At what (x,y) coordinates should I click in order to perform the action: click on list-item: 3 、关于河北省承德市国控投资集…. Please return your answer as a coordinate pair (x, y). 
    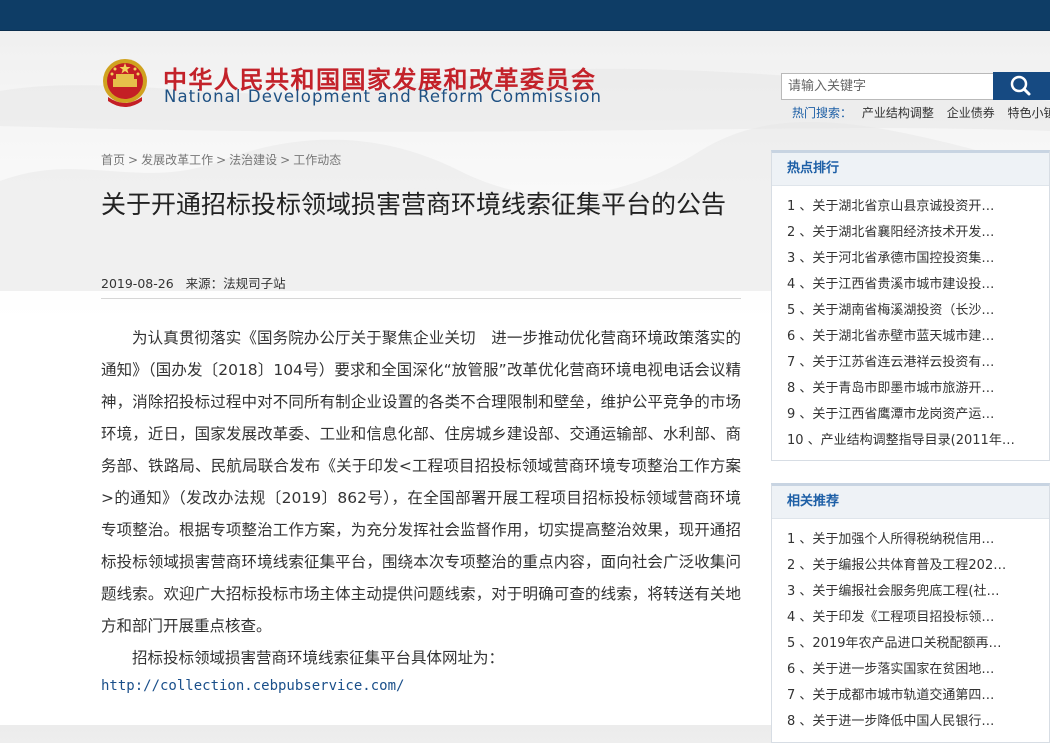
    Looking at the image, I should click on (912, 259).